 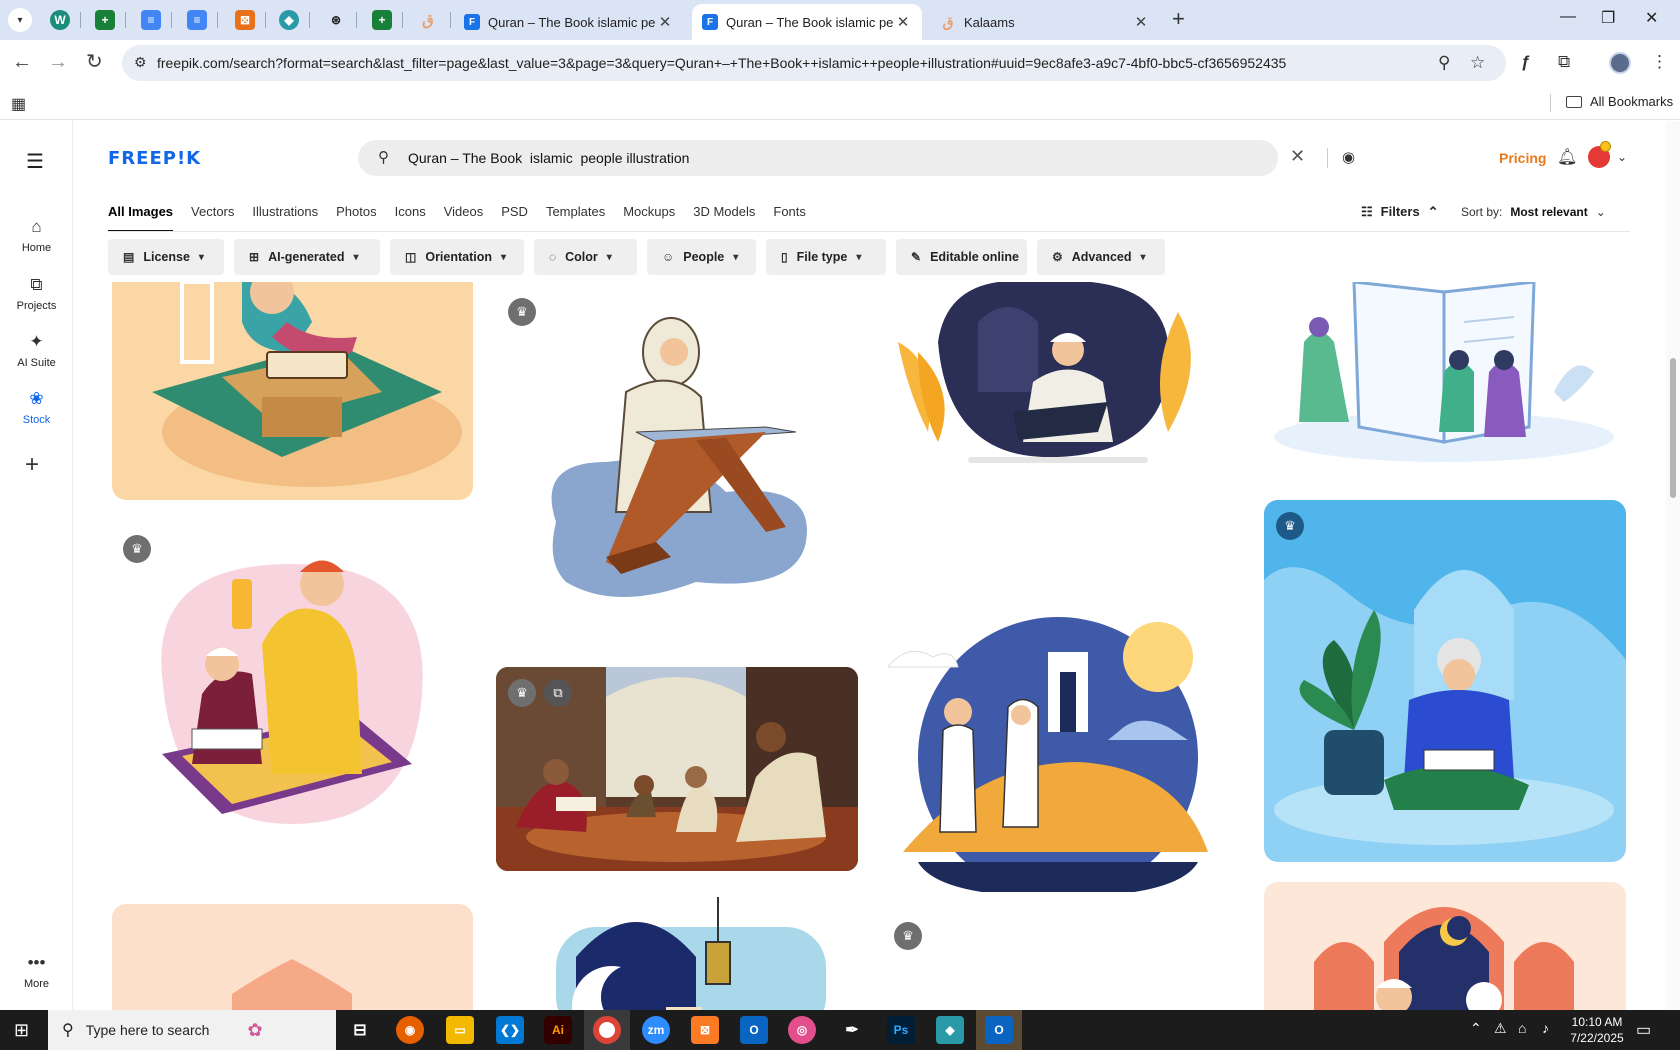 What do you see at coordinates (245, 20) in the screenshot?
I see `pinned-tab-xampp-icon: ⊠` at bounding box center [245, 20].